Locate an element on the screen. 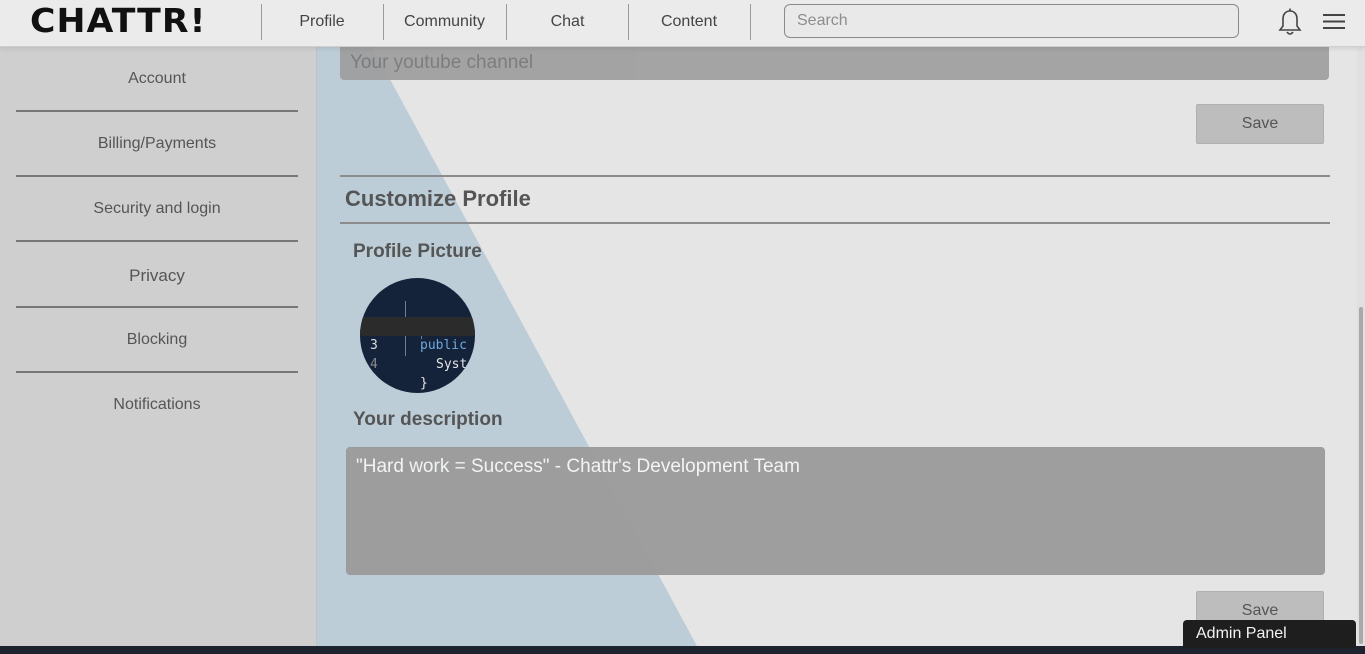 This screenshot has height=654, width=1365. youtube-channel-input is located at coordinates (834, 63).